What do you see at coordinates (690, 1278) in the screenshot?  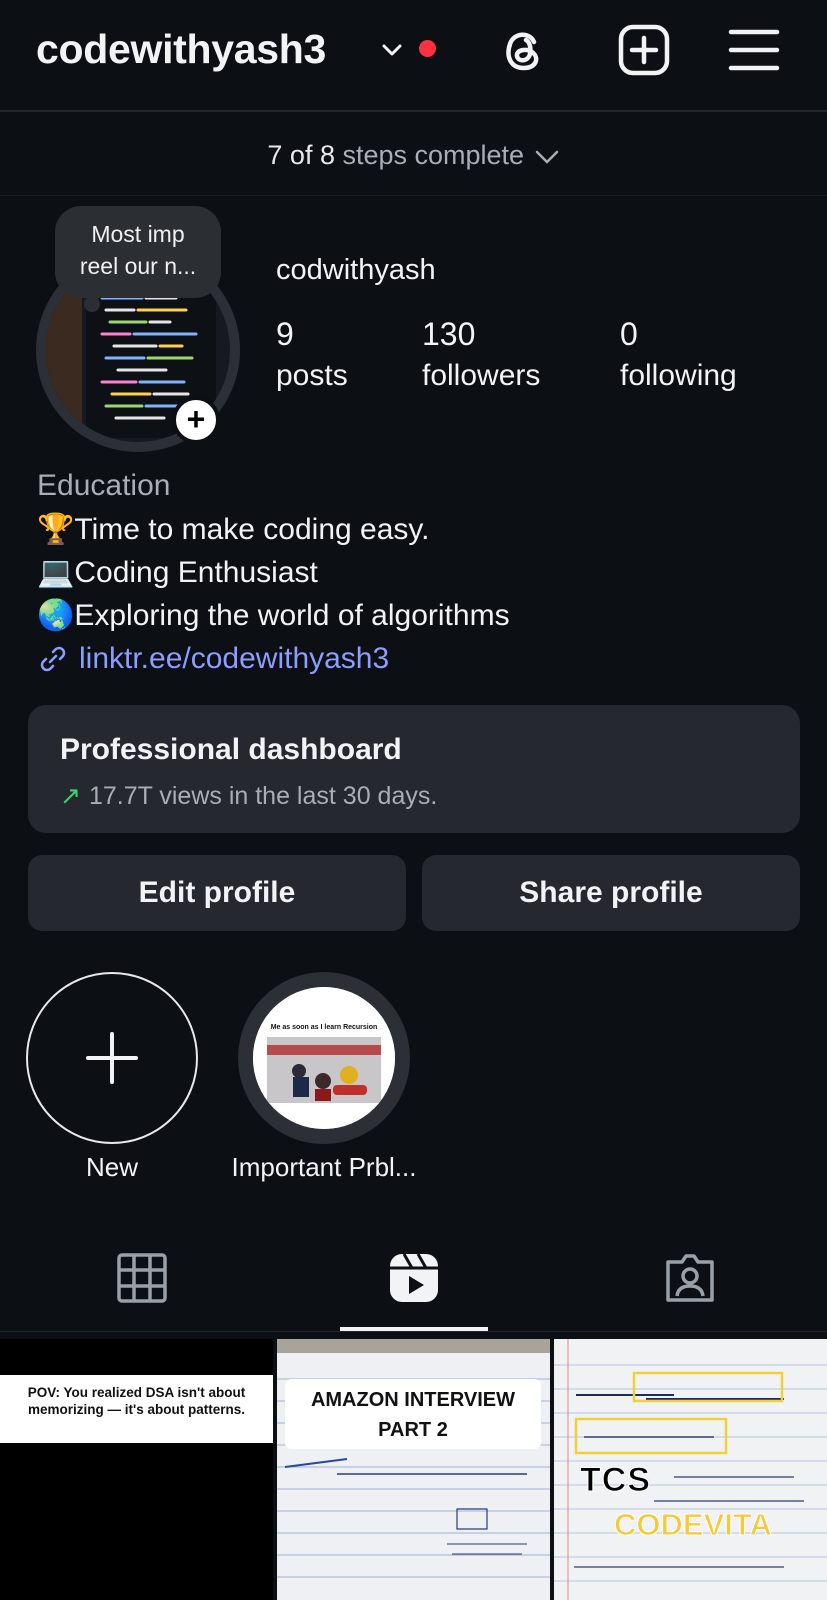 I see `tagged-icon` at bounding box center [690, 1278].